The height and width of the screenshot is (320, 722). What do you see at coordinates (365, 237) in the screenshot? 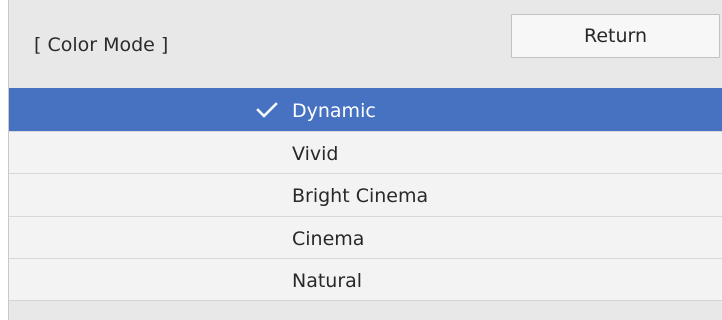
I see `option-cinema: Cinema` at bounding box center [365, 237].